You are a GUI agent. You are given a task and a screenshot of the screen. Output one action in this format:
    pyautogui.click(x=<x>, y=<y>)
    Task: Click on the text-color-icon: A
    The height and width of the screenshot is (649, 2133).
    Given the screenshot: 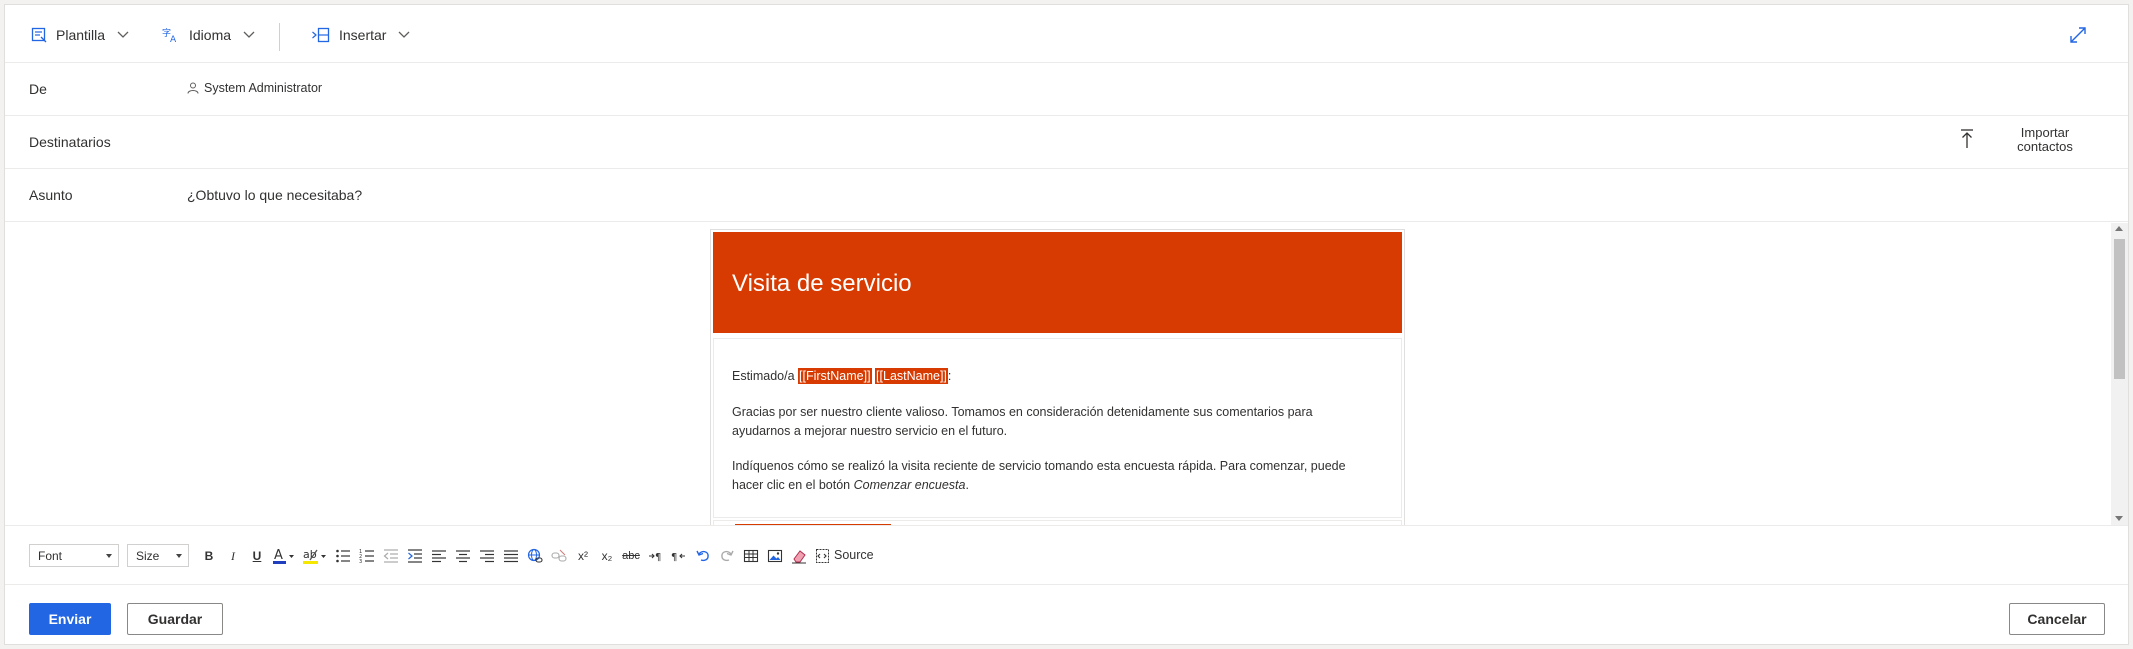 What is the action you would take?
    pyautogui.click(x=283, y=556)
    